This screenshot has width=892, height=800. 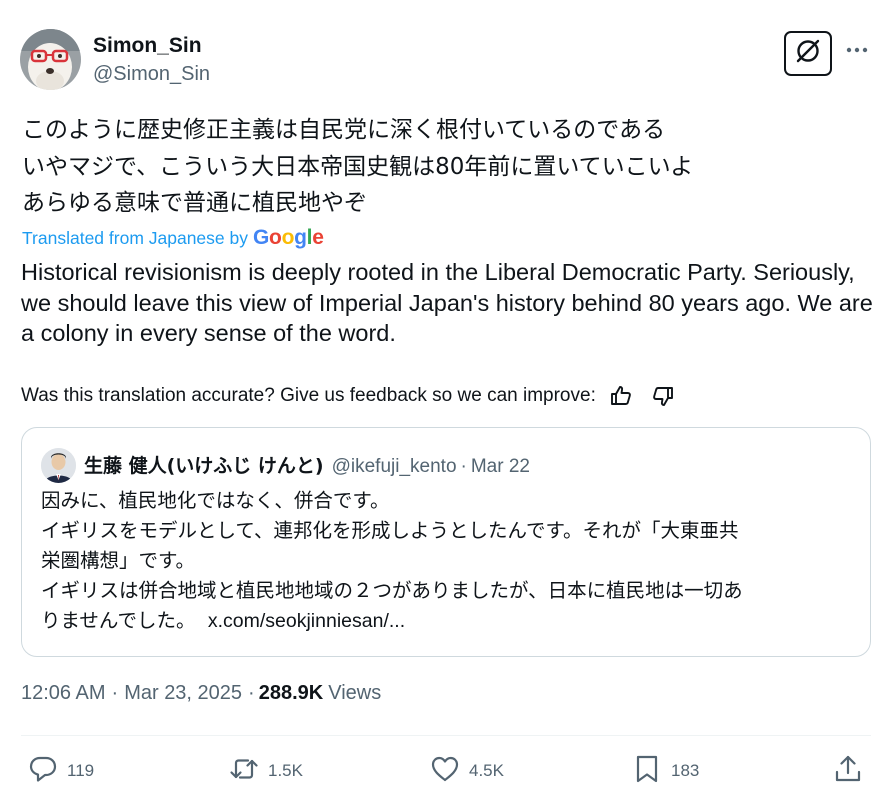 I want to click on quoted-author-name: 生藤 健人(いけふじ けんと), so click(x=204, y=464).